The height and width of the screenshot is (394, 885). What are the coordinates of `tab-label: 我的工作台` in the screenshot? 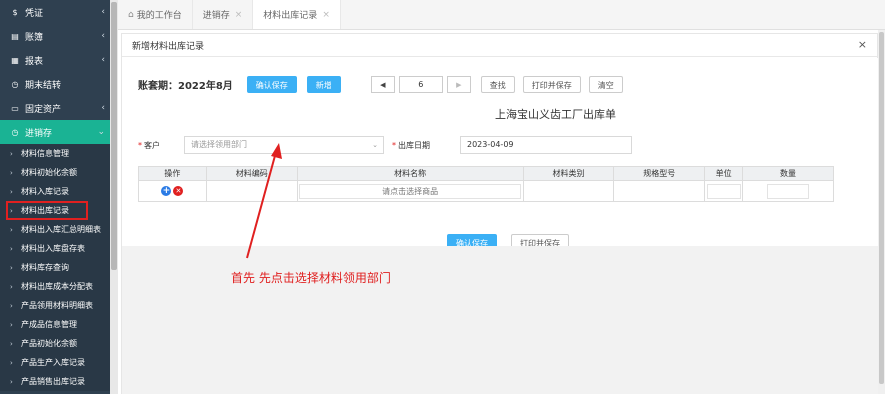 It's located at (159, 16).